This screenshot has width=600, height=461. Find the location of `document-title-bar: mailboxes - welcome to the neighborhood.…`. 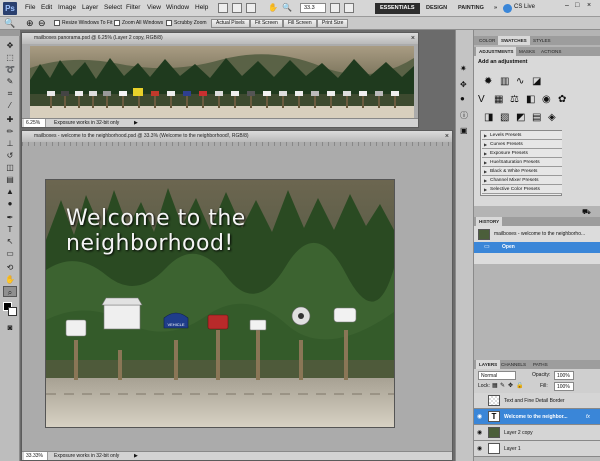

document-title-bar: mailboxes - welcome to the neighborhood.… is located at coordinates (237, 136).